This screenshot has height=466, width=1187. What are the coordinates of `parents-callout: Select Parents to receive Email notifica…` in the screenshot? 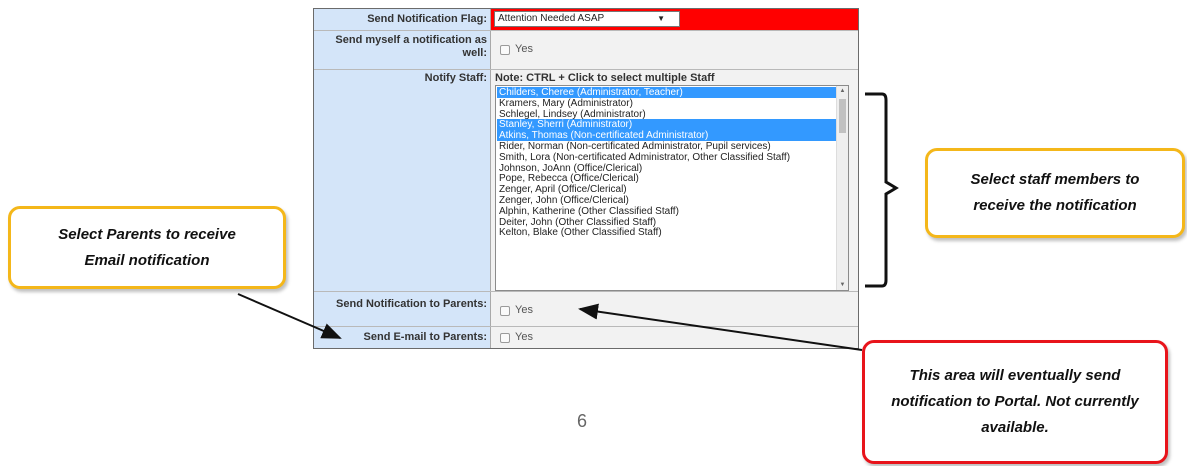 It's located at (147, 247).